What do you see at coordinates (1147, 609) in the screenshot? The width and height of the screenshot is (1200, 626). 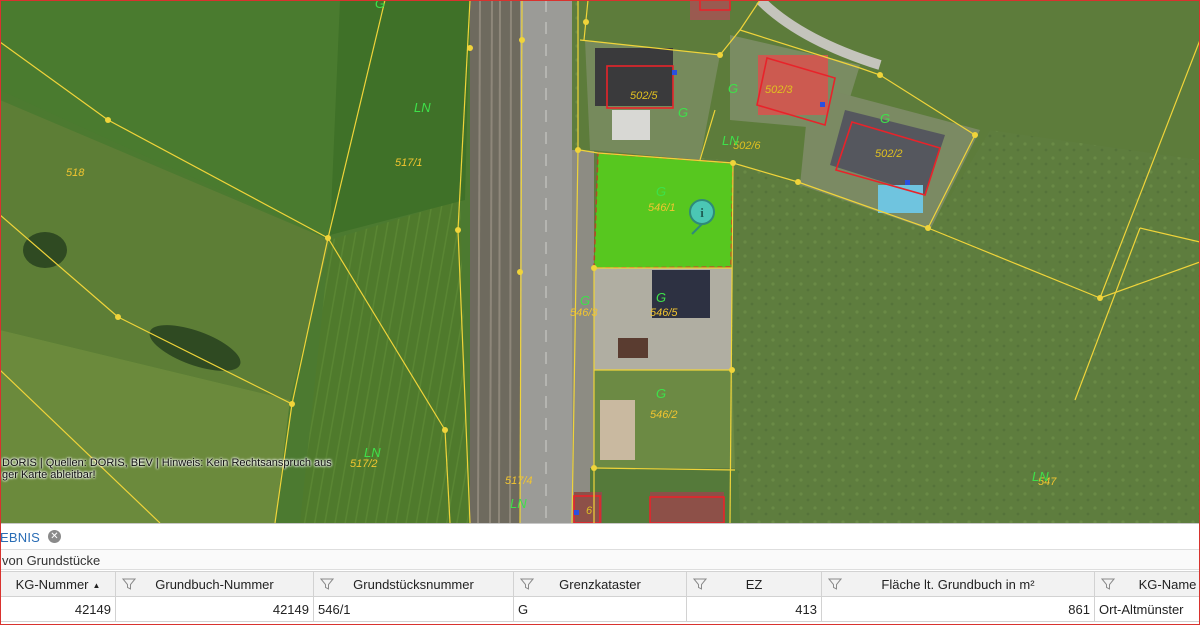 I see `cell-kg-name: Ort-Altmünster` at bounding box center [1147, 609].